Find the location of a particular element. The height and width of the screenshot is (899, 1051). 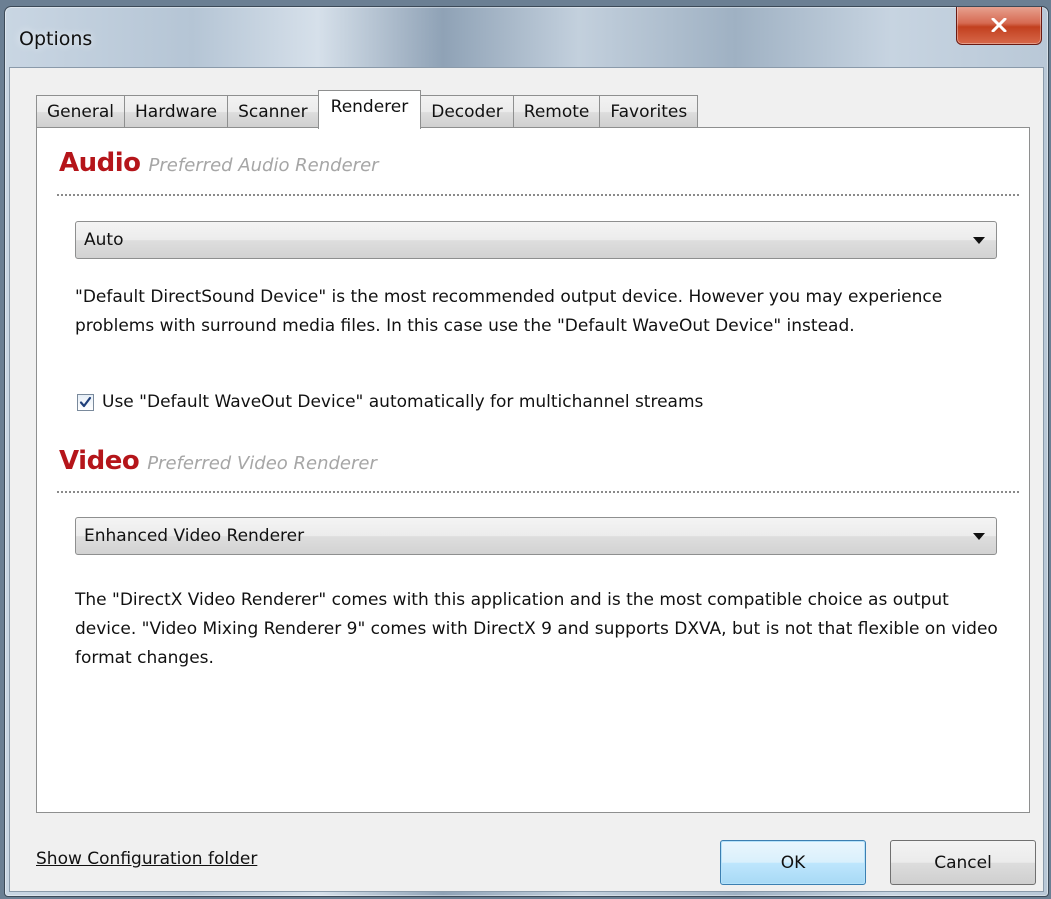

cancel-button: Cancel is located at coordinates (963, 862).